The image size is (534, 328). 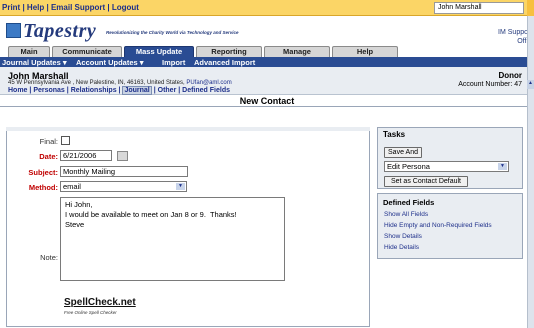 What do you see at coordinates (124, 171) in the screenshot?
I see `subject-input: Monthly Mailing` at bounding box center [124, 171].